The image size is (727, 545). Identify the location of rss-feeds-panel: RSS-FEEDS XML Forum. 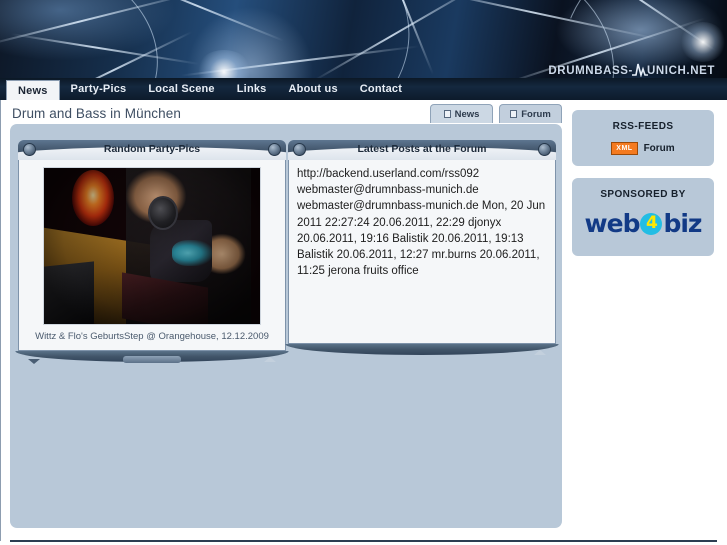
(643, 138).